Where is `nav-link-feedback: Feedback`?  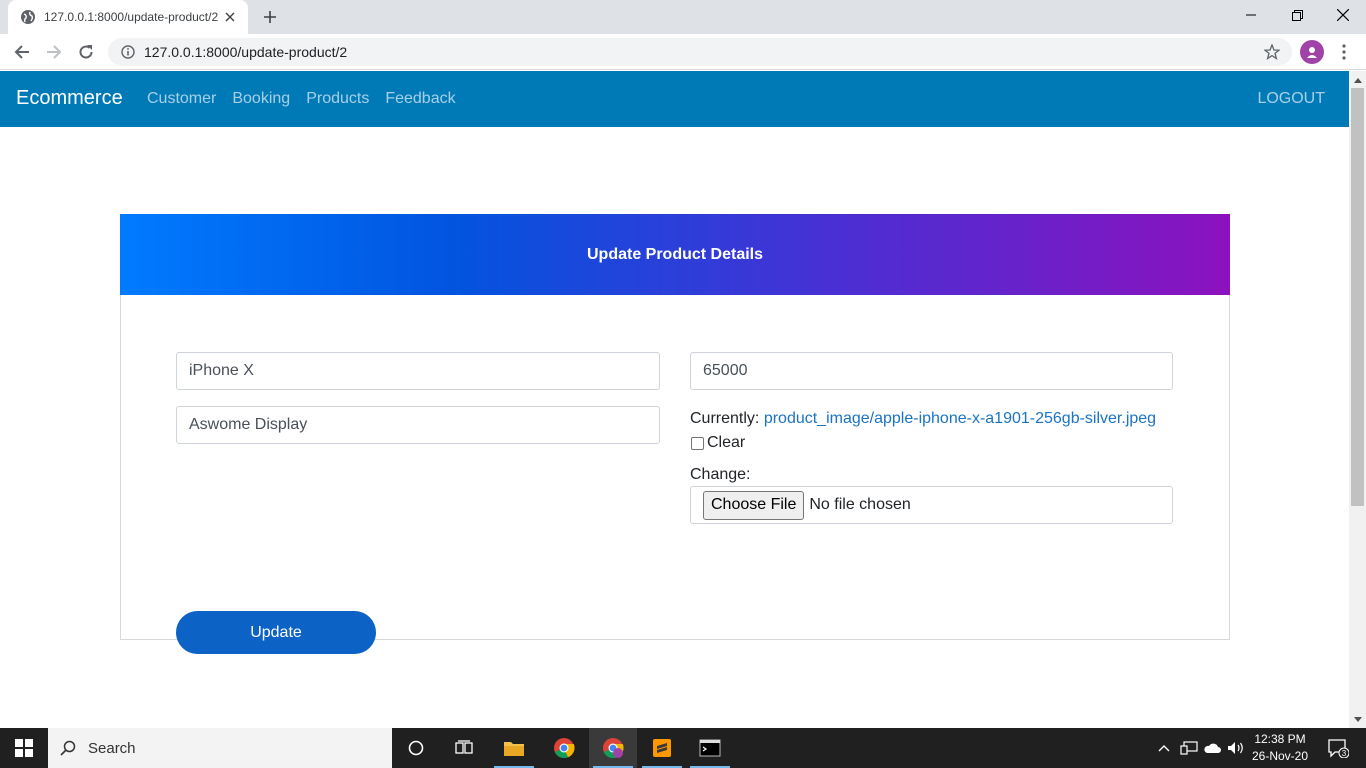
nav-link-feedback: Feedback is located at coordinates (420, 99).